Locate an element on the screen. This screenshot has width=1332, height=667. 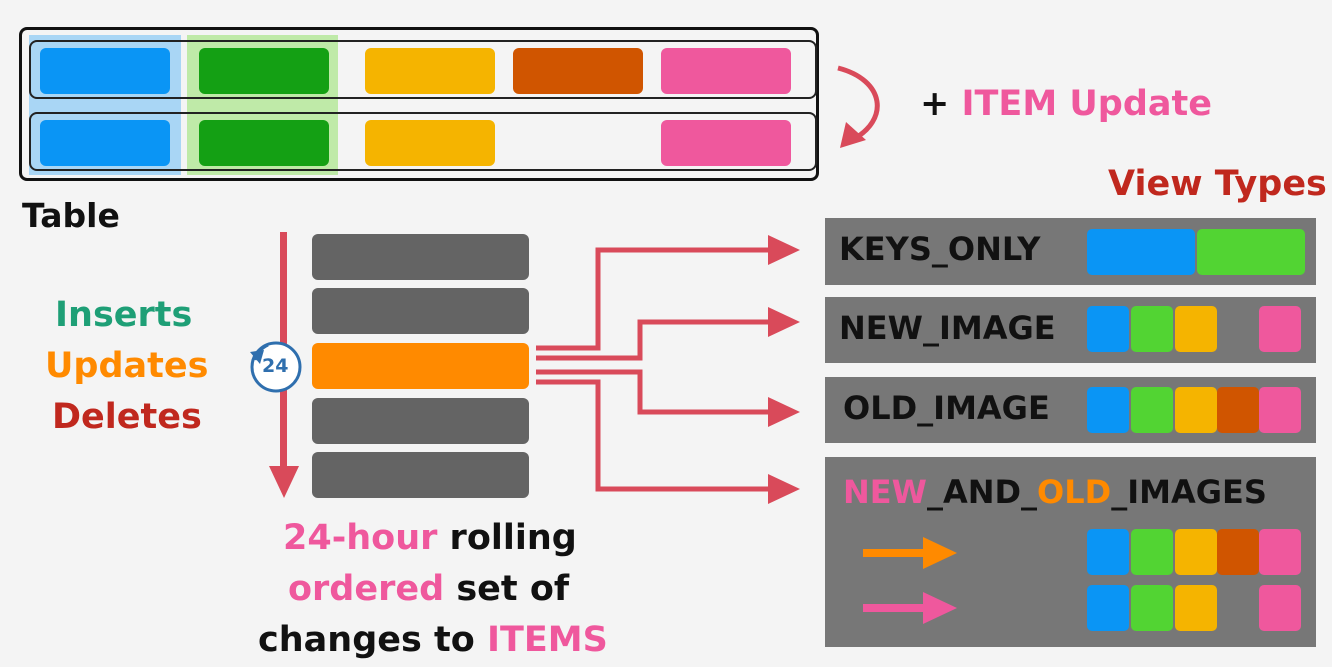
caption-changes-to: changes to is located at coordinates (372, 640).